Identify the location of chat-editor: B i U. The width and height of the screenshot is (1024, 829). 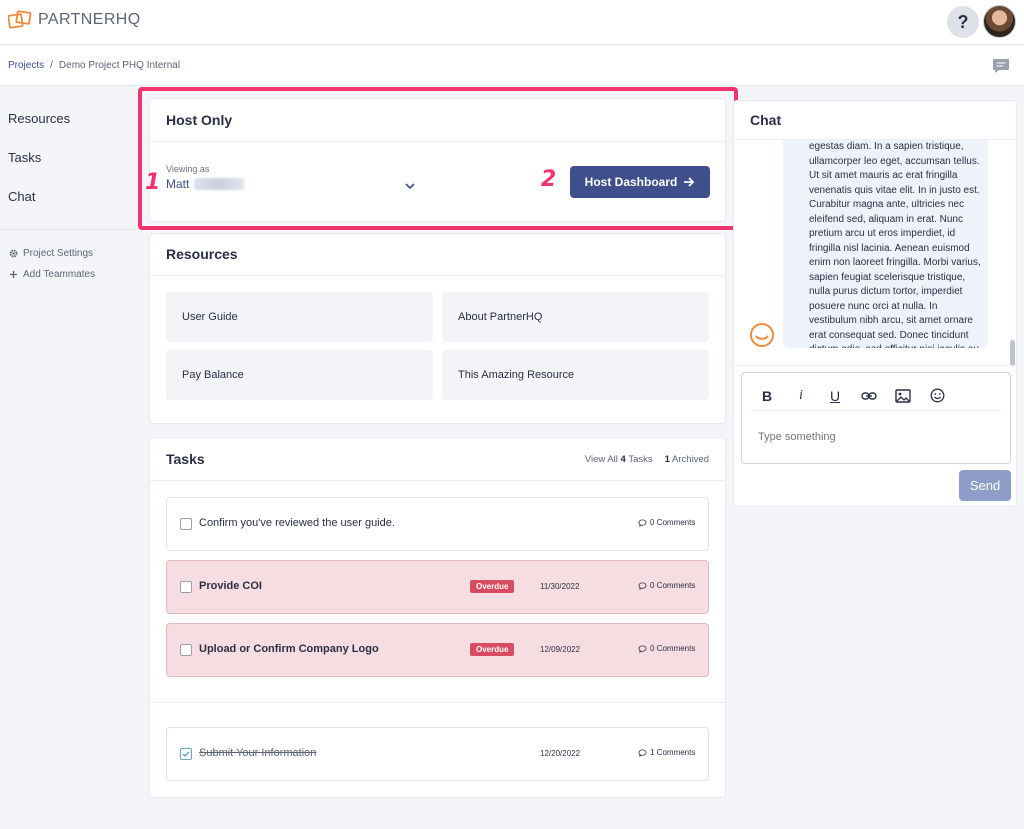
(876, 418).